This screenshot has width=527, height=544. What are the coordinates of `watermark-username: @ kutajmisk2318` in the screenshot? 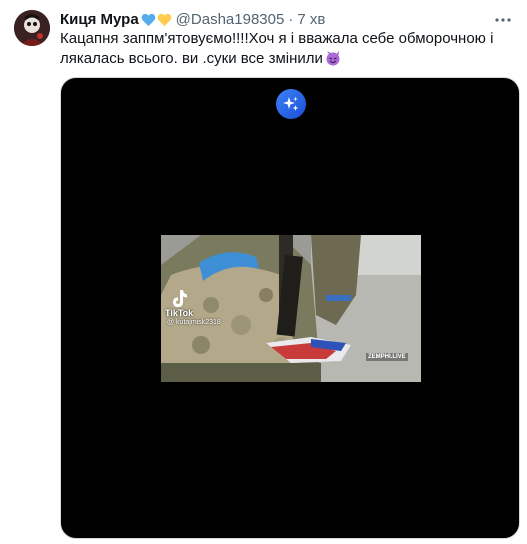 It's located at (194, 322).